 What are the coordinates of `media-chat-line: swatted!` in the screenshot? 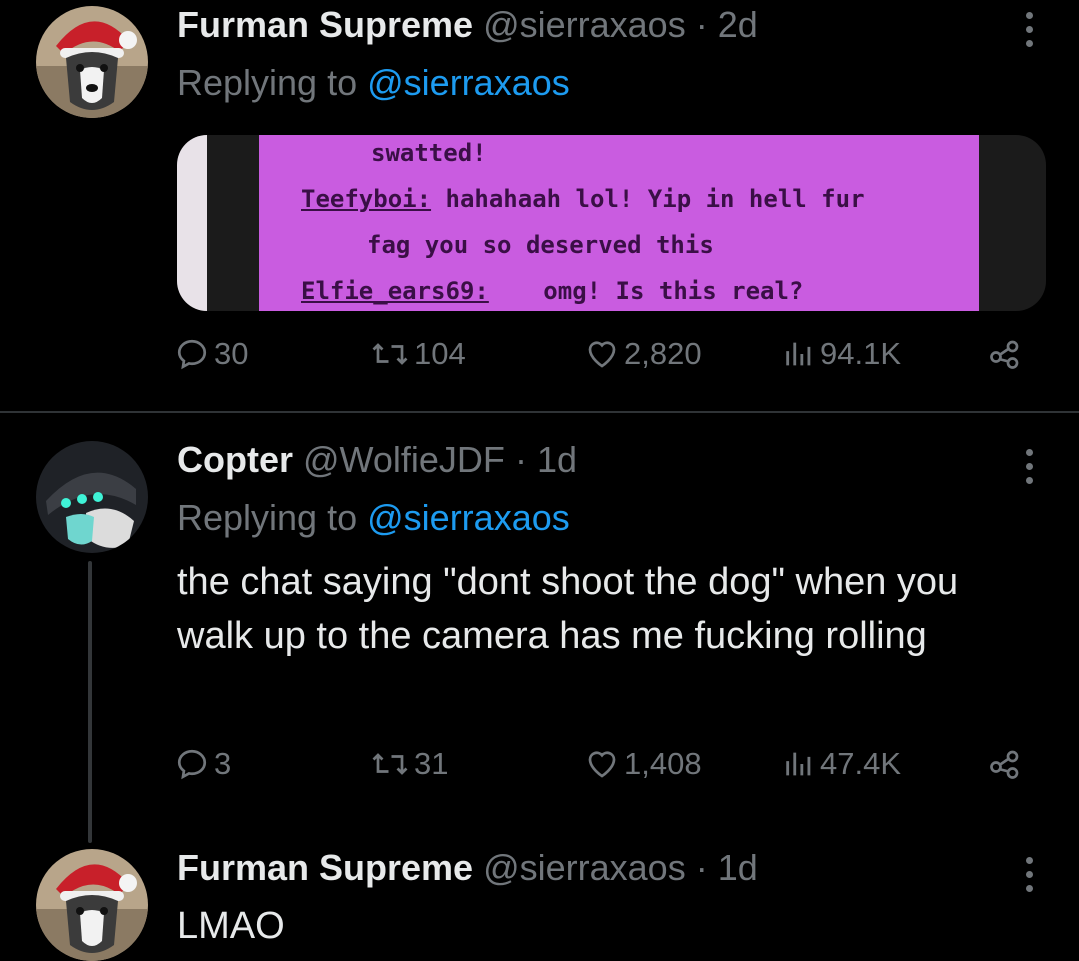 It's located at (429, 153).